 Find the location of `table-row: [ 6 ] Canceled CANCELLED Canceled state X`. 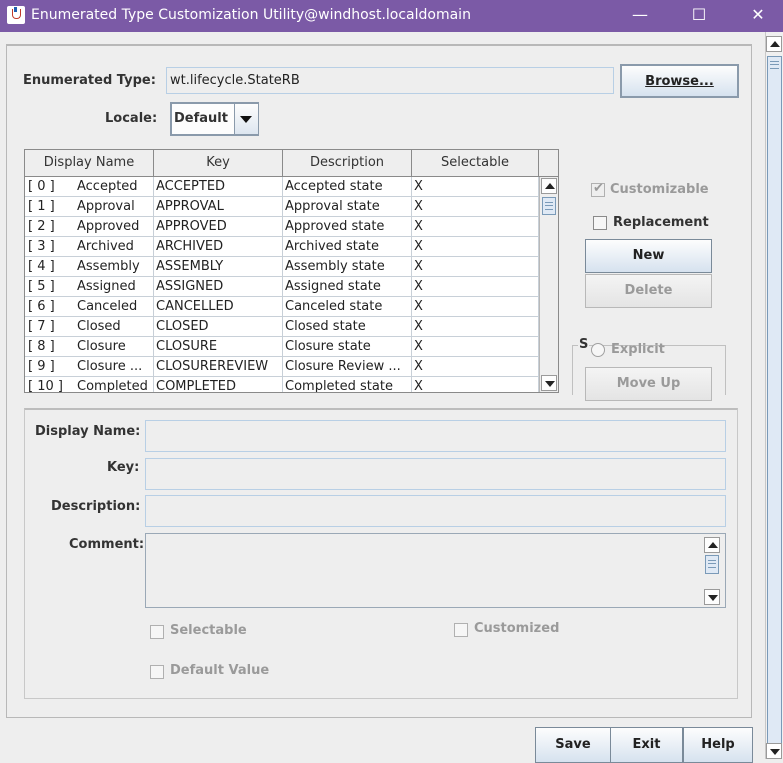

table-row: [ 6 ] Canceled CANCELLED Canceled state X is located at coordinates (282, 307).